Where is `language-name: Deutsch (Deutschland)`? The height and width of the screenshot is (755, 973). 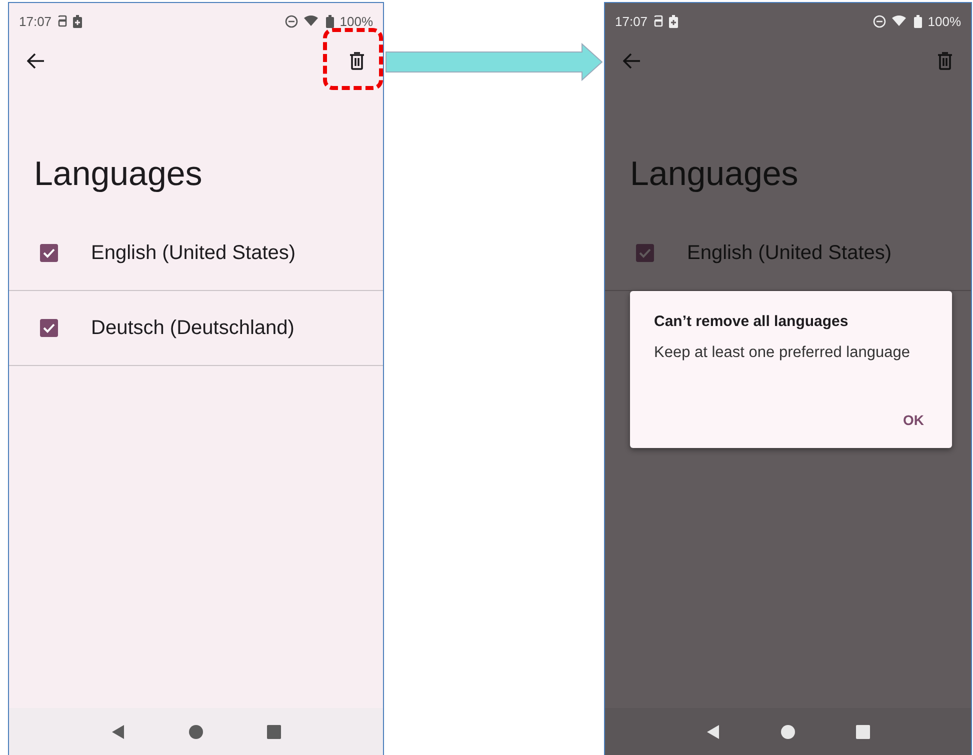 language-name: Deutsch (Deutschland) is located at coordinates (192, 328).